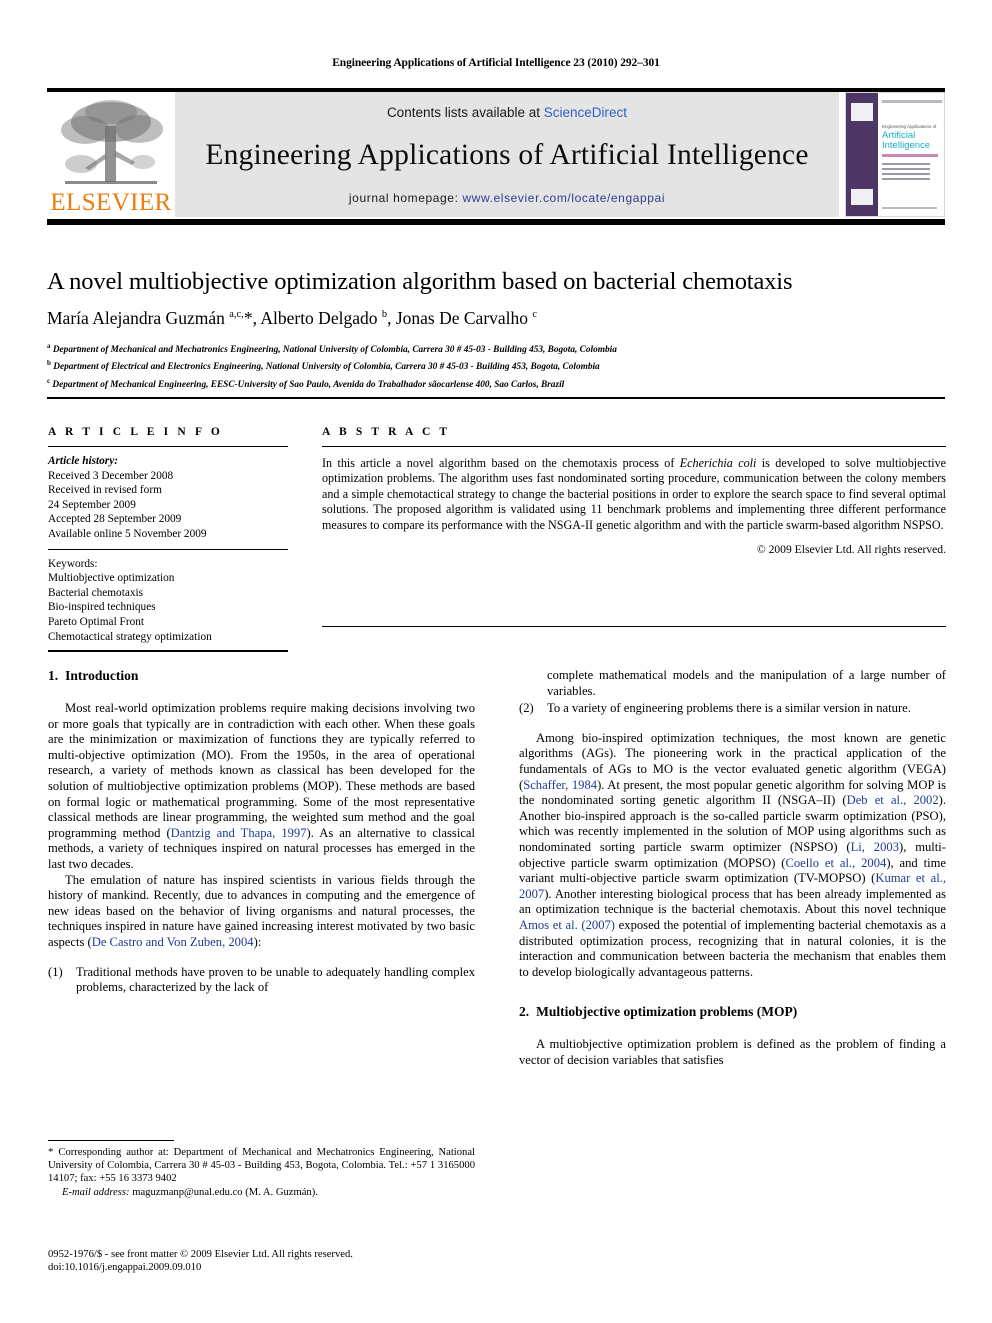 The image size is (992, 1323). I want to click on abstract-heading: A B S T R A C T, so click(386, 432).